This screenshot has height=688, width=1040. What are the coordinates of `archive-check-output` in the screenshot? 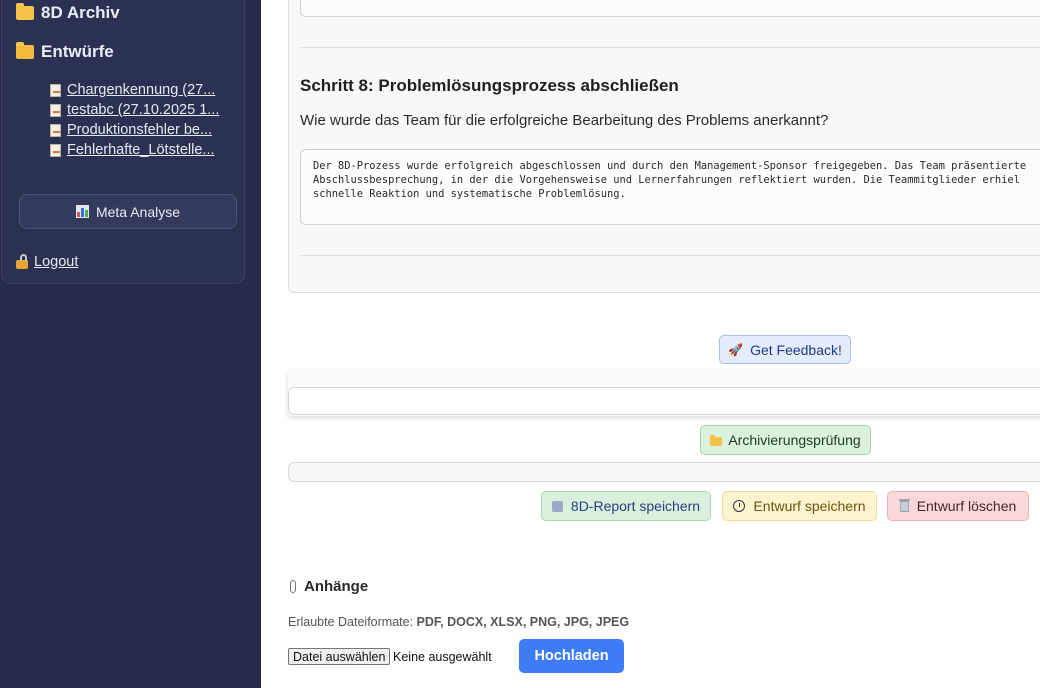 It's located at (664, 472).